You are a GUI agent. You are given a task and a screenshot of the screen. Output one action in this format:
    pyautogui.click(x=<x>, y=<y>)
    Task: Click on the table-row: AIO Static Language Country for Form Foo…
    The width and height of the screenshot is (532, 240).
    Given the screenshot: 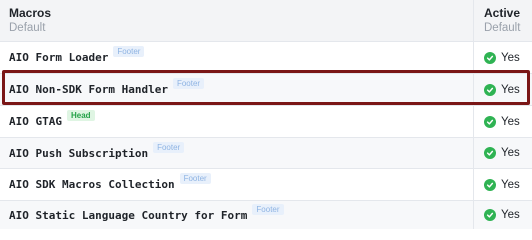 What is the action you would take?
    pyautogui.click(x=266, y=215)
    